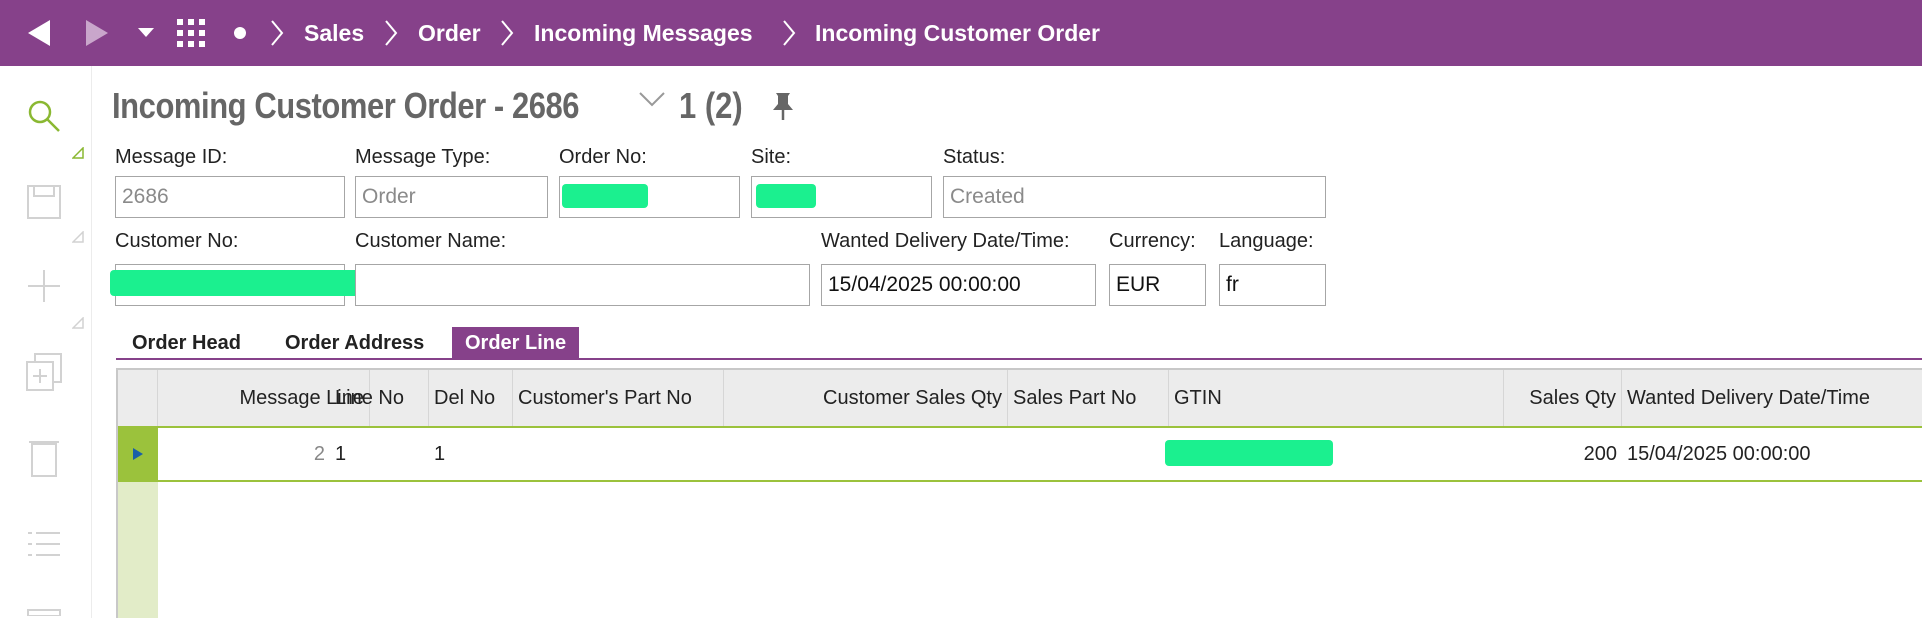  What do you see at coordinates (1134, 197) in the screenshot?
I see `status-field: Created` at bounding box center [1134, 197].